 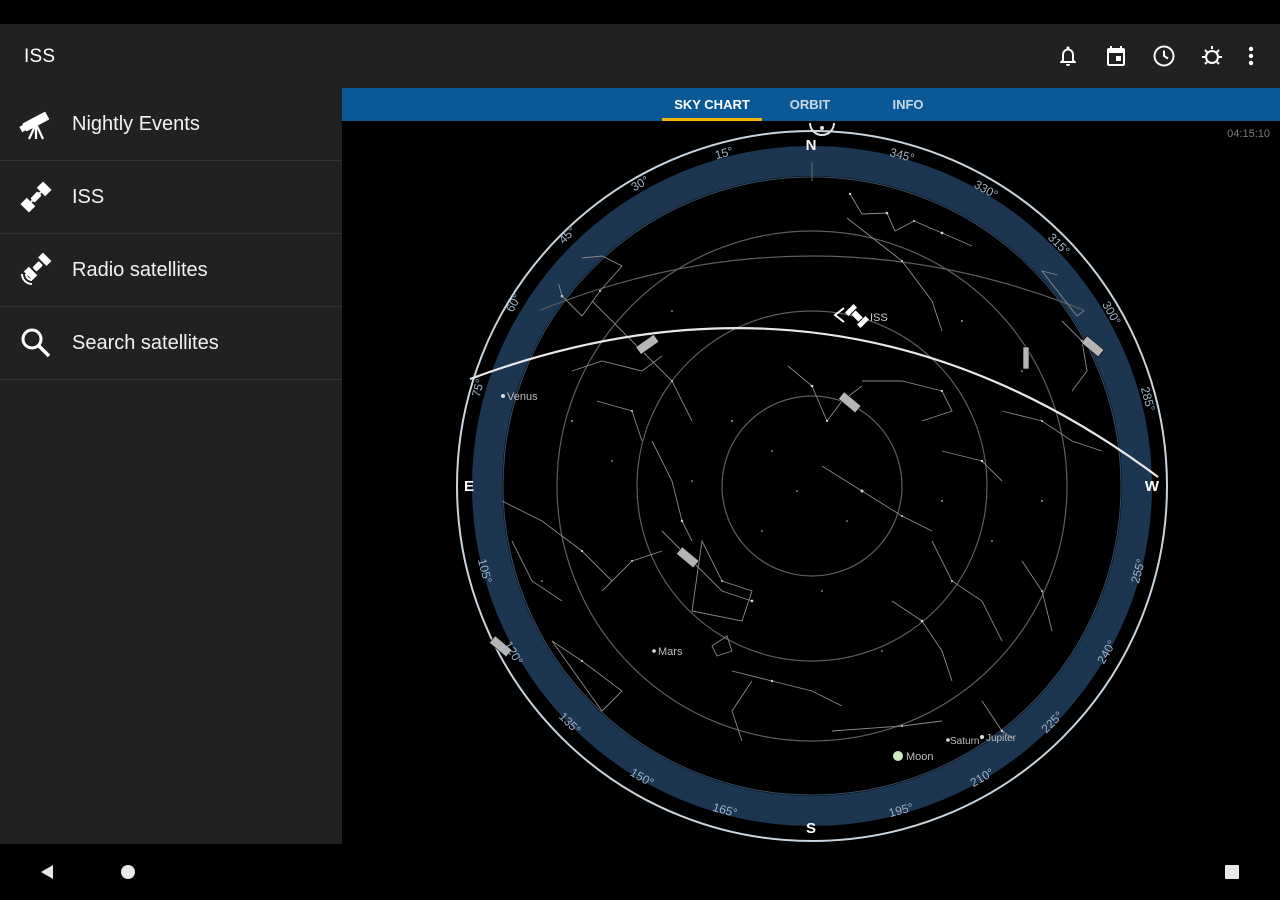 I want to click on mars-marker, so click(x=654, y=651).